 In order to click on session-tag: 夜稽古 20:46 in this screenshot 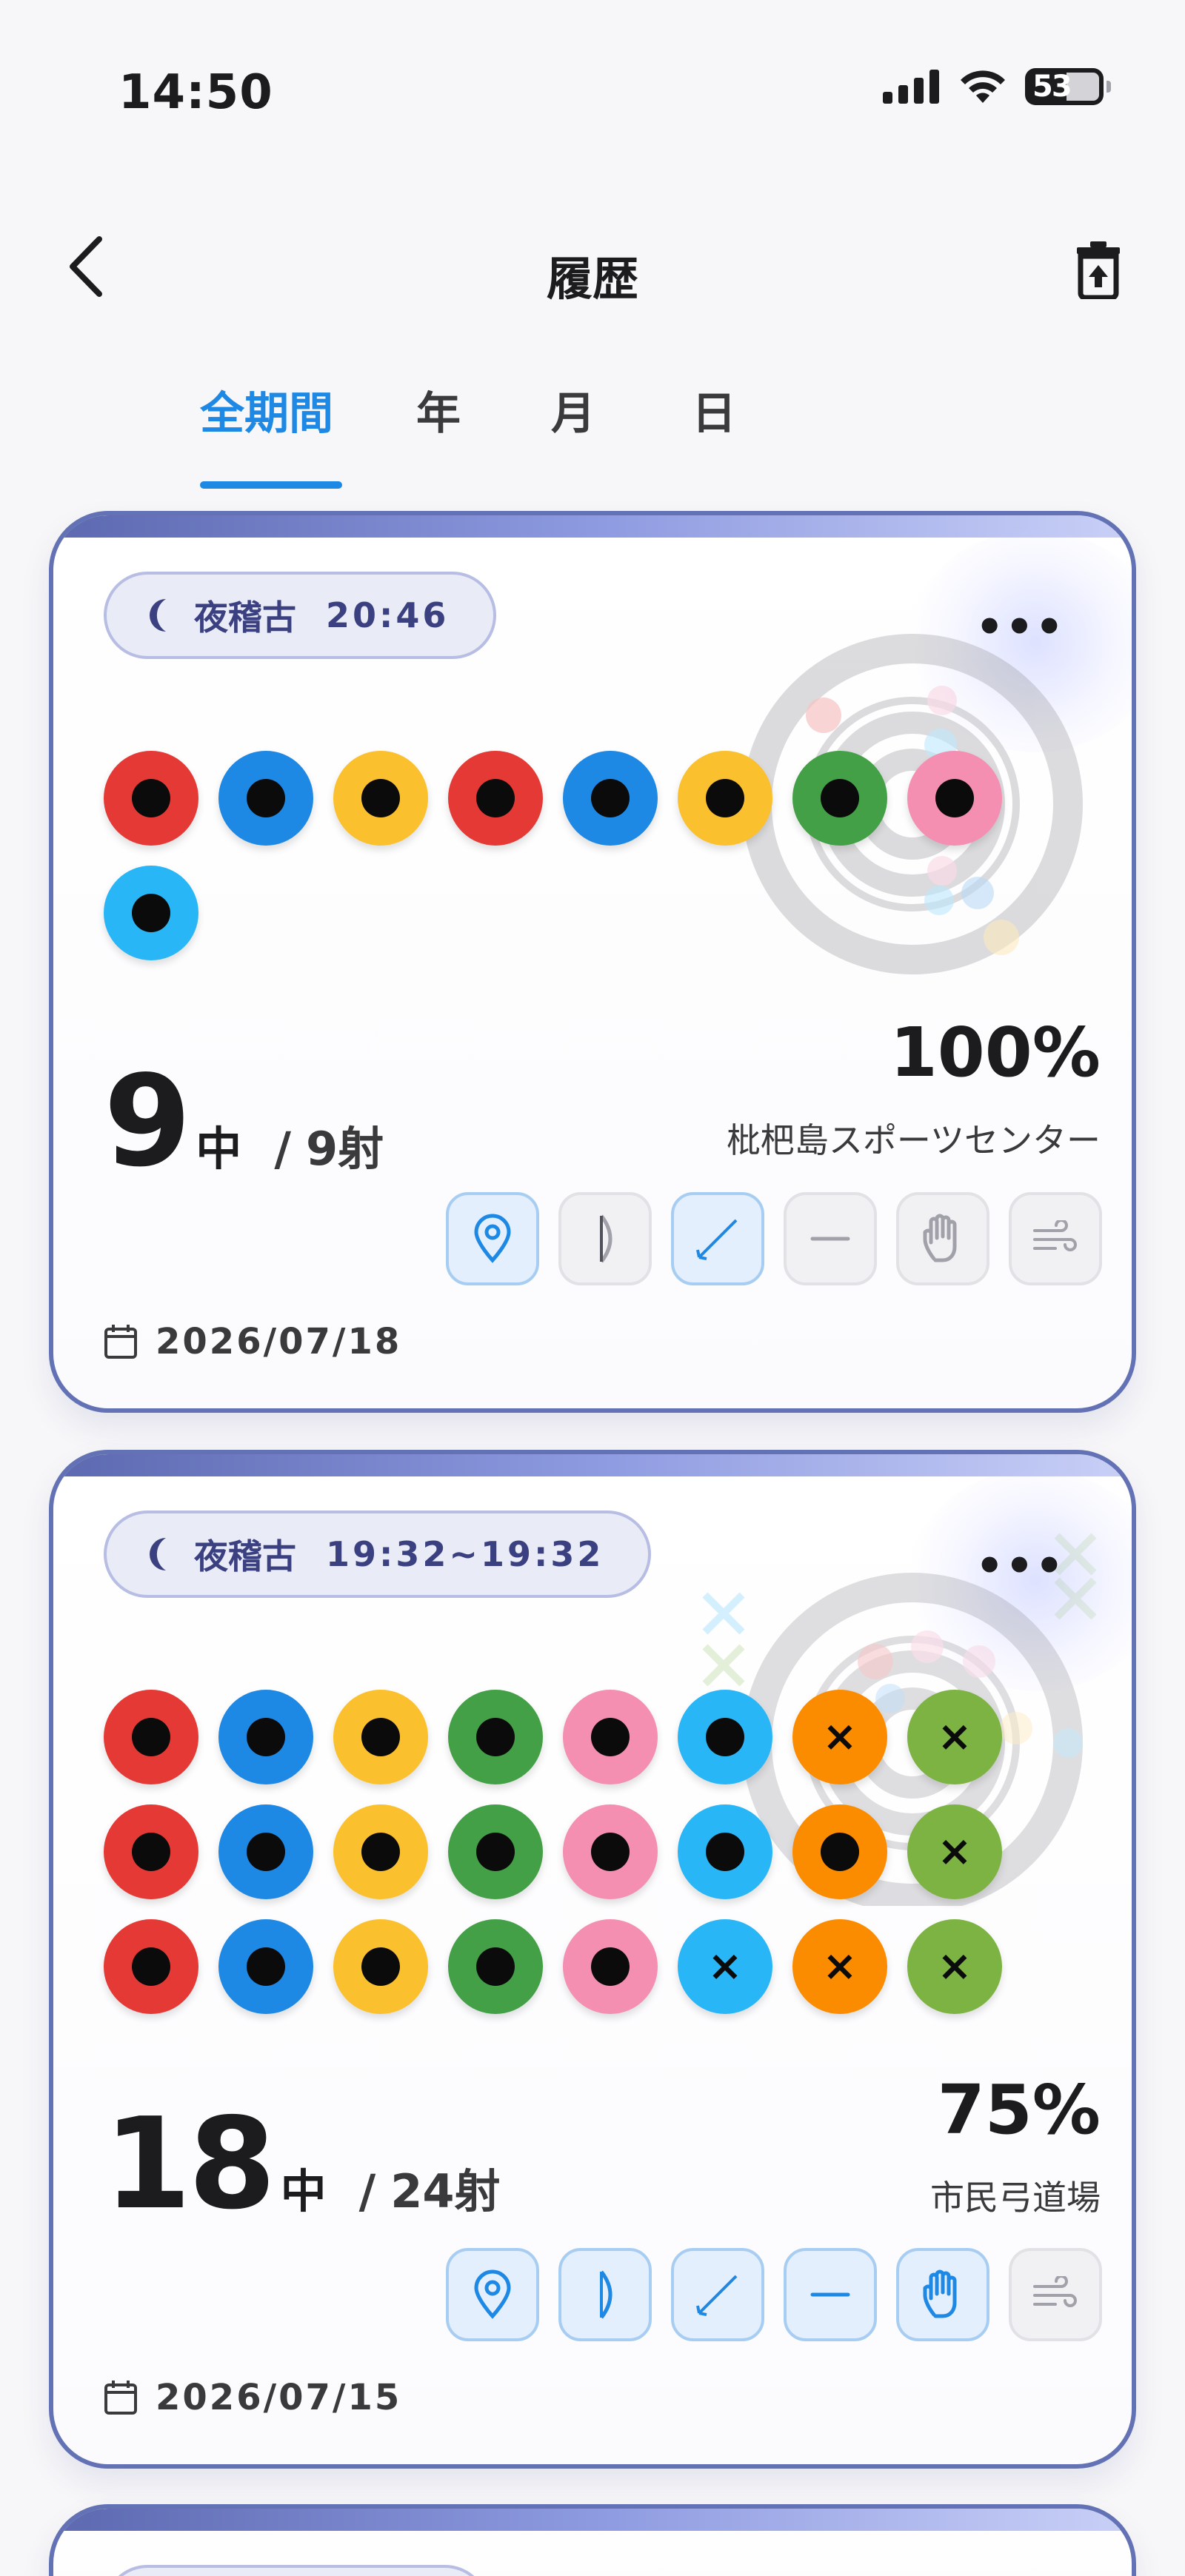, I will do `click(300, 615)`.